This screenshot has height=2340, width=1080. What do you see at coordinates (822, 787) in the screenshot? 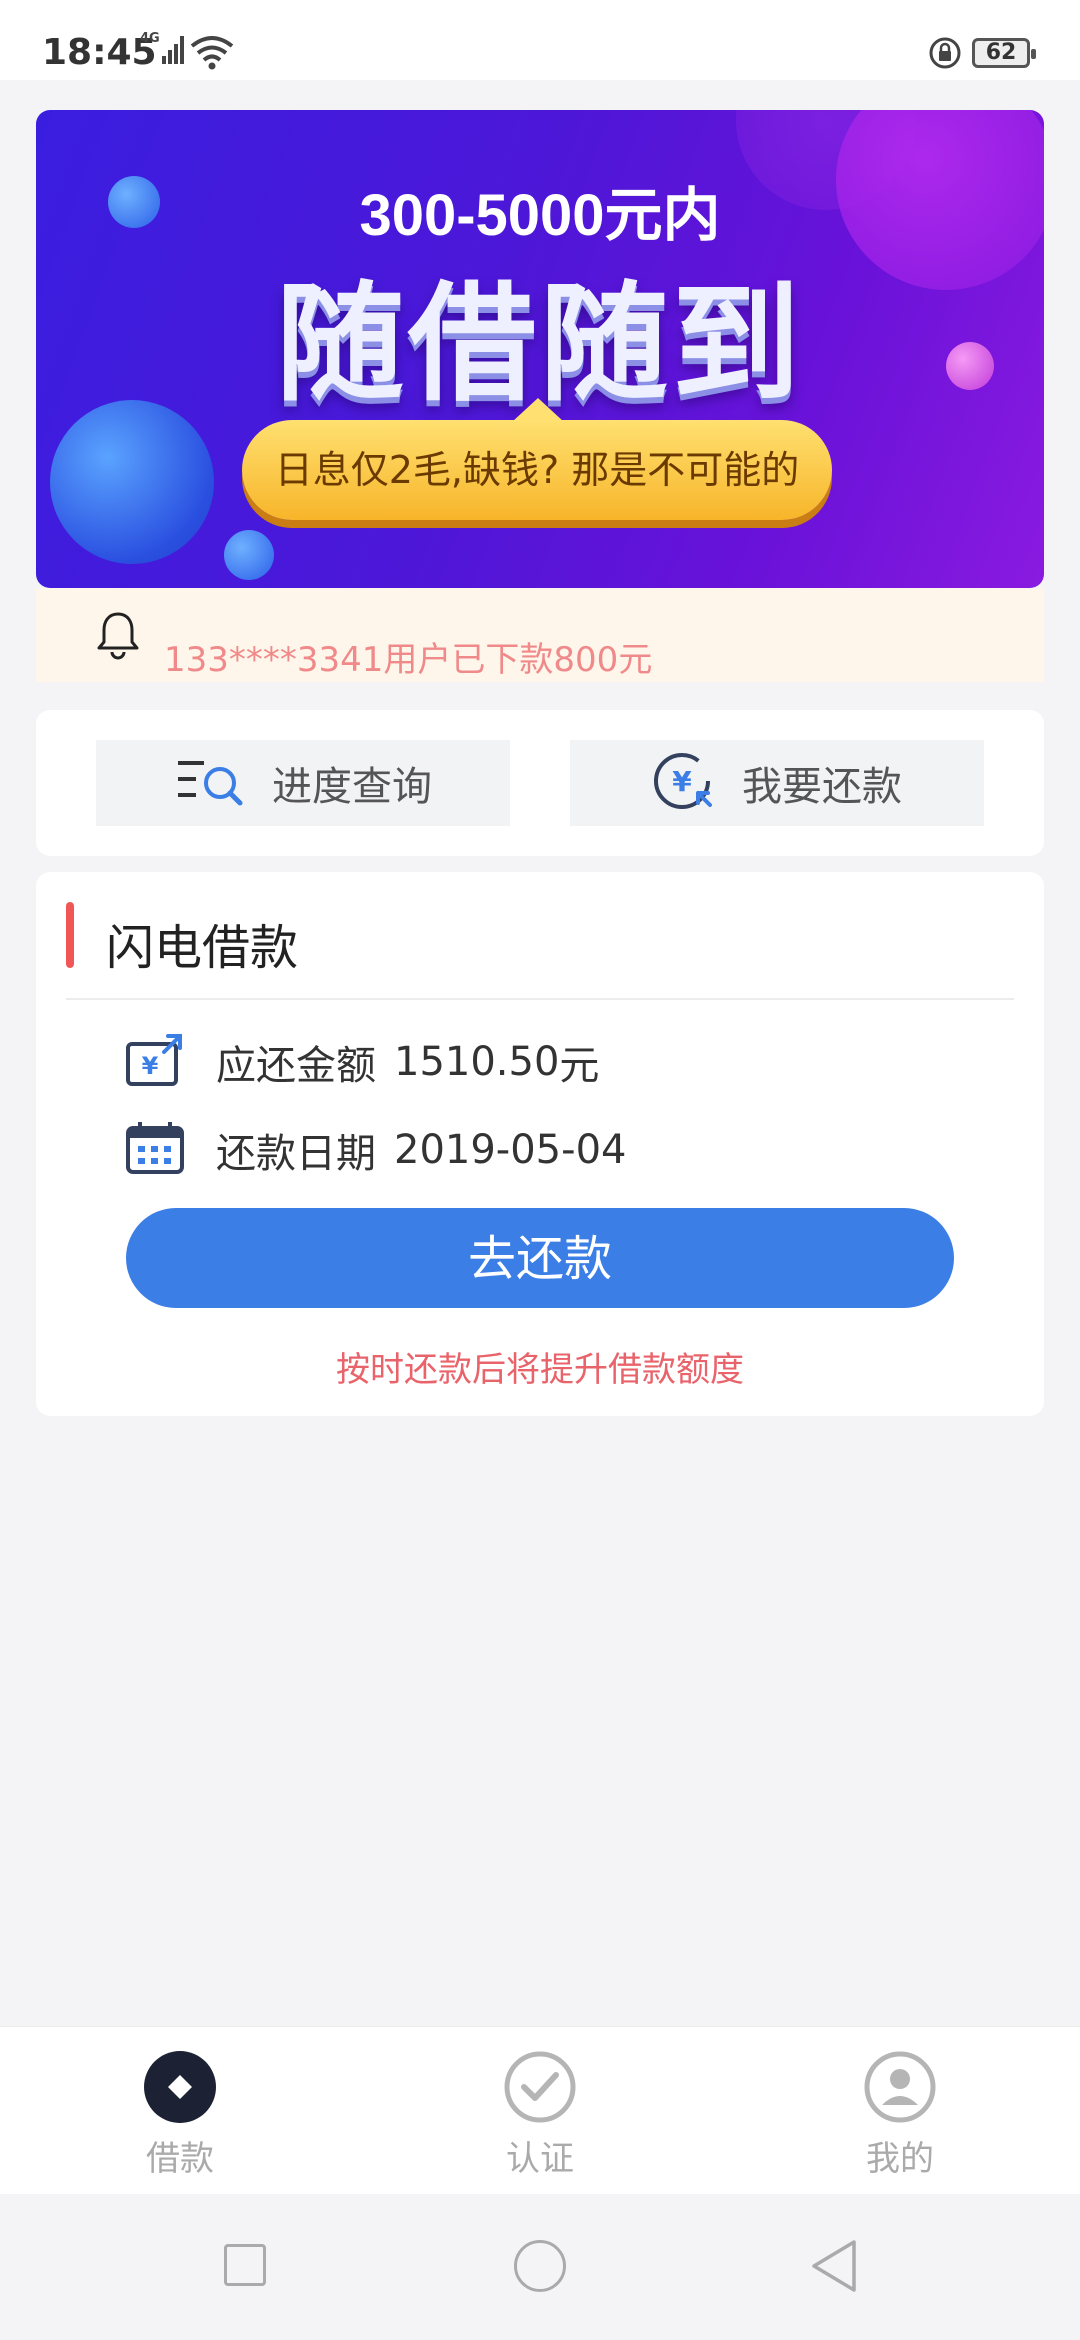
I see `repay-entry-label: 我要还款` at bounding box center [822, 787].